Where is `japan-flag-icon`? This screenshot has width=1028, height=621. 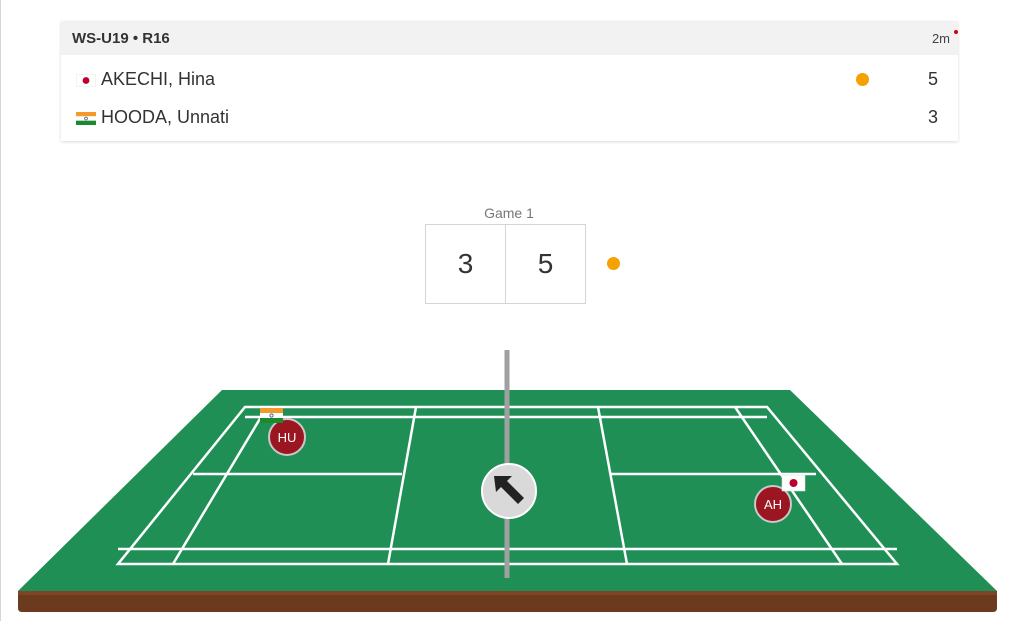 japan-flag-icon is located at coordinates (793, 483).